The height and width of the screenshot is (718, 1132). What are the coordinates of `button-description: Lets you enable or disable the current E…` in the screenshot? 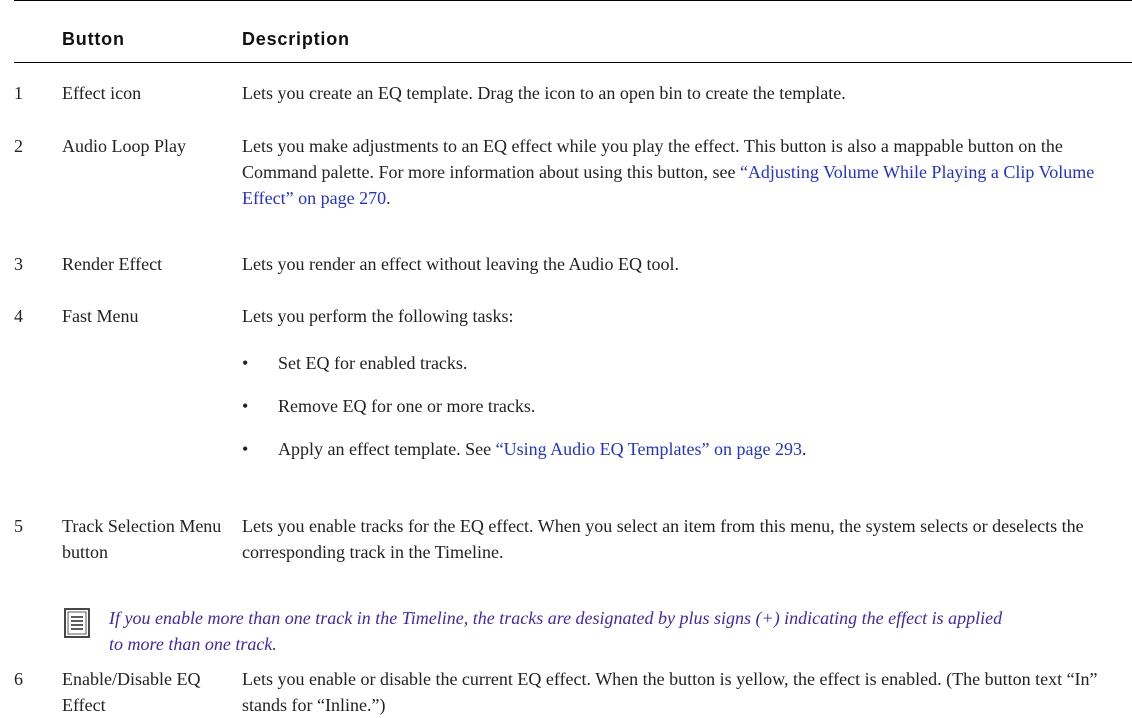 It's located at (670, 692).